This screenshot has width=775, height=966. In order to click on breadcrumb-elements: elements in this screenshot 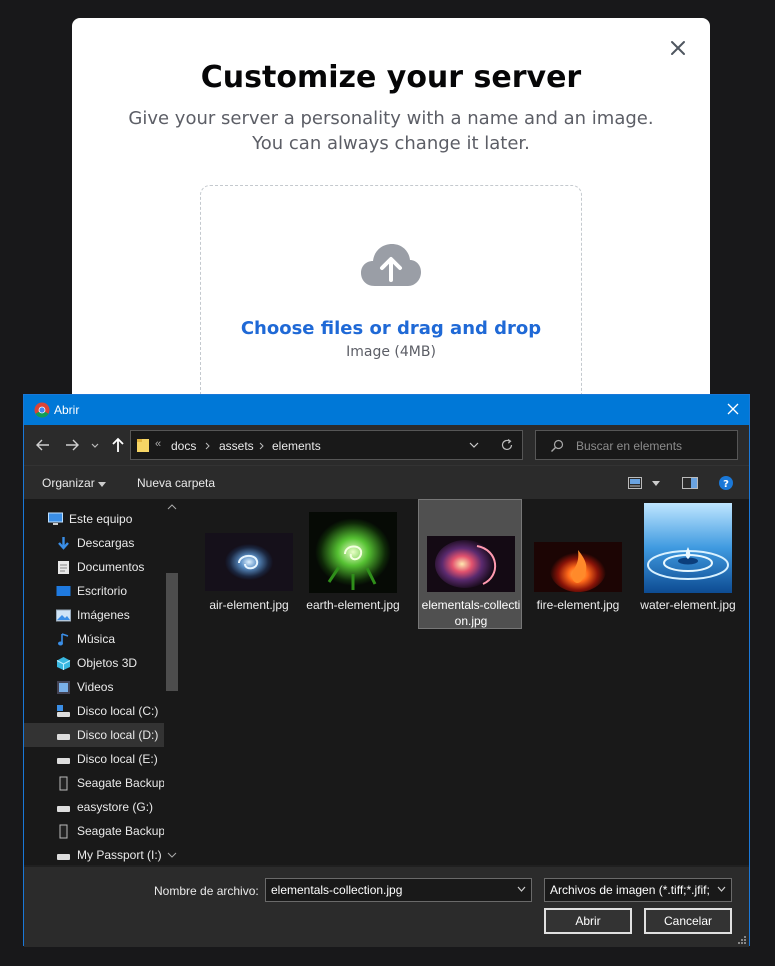, I will do `click(296, 446)`.